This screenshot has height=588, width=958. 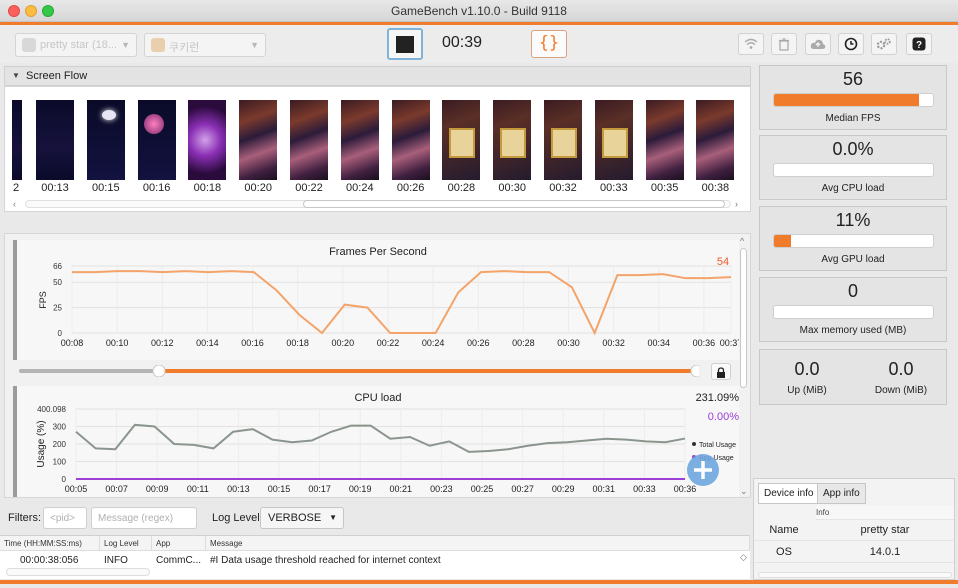 I want to click on screen-flow-time-label: 00:20, so click(x=258, y=188).